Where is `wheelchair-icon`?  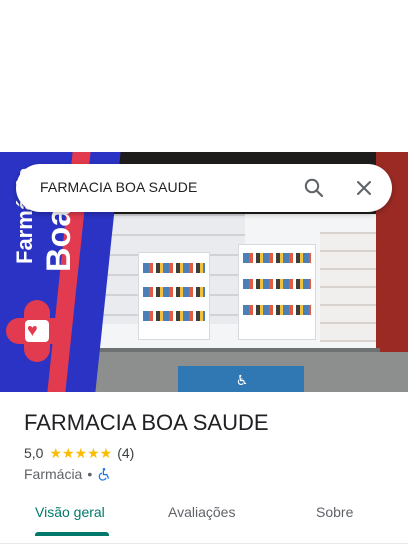 wheelchair-icon is located at coordinates (104, 474).